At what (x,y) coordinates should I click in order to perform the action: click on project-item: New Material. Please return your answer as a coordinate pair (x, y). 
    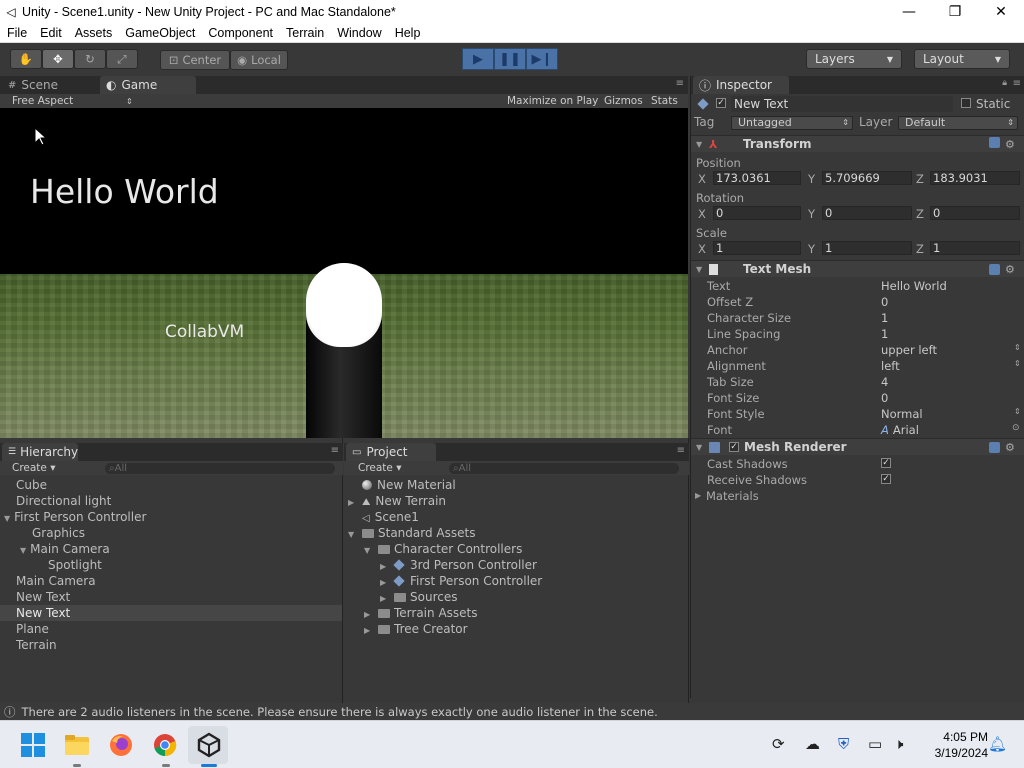
    Looking at the image, I should click on (402, 485).